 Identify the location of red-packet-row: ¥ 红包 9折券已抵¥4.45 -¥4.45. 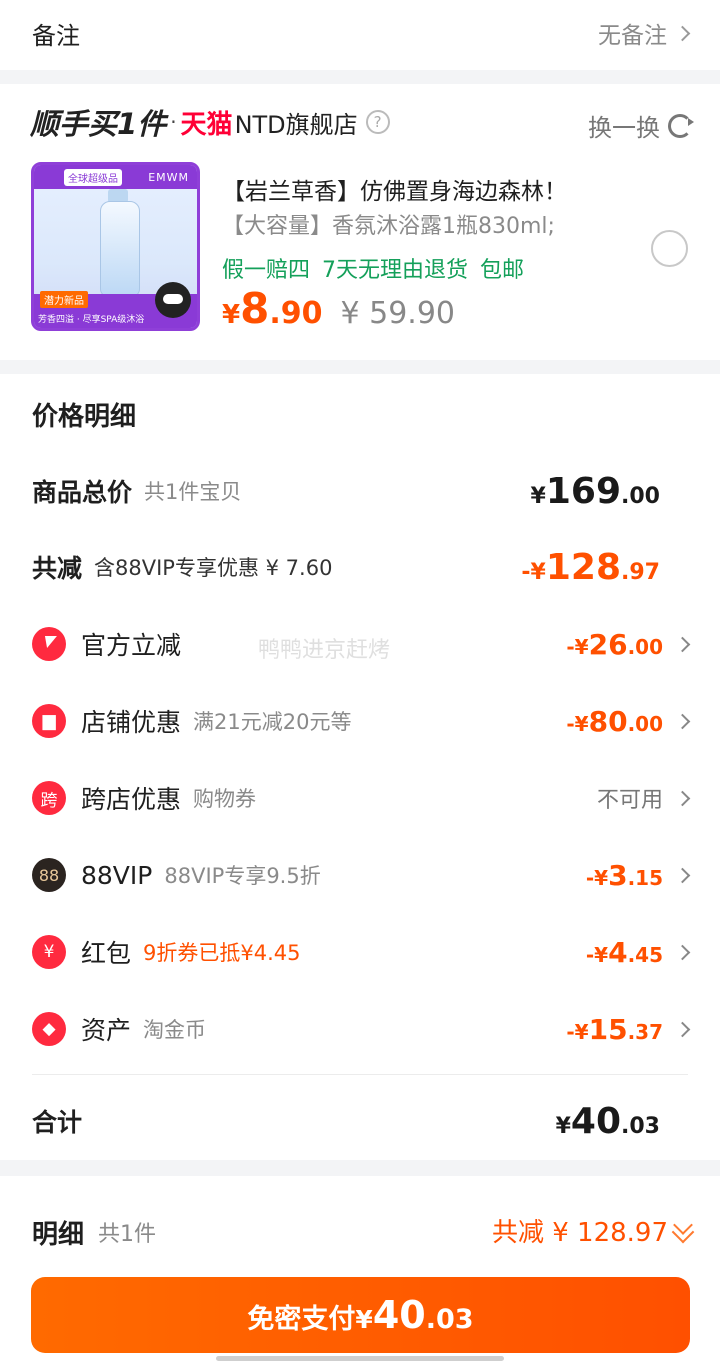
(361, 952).